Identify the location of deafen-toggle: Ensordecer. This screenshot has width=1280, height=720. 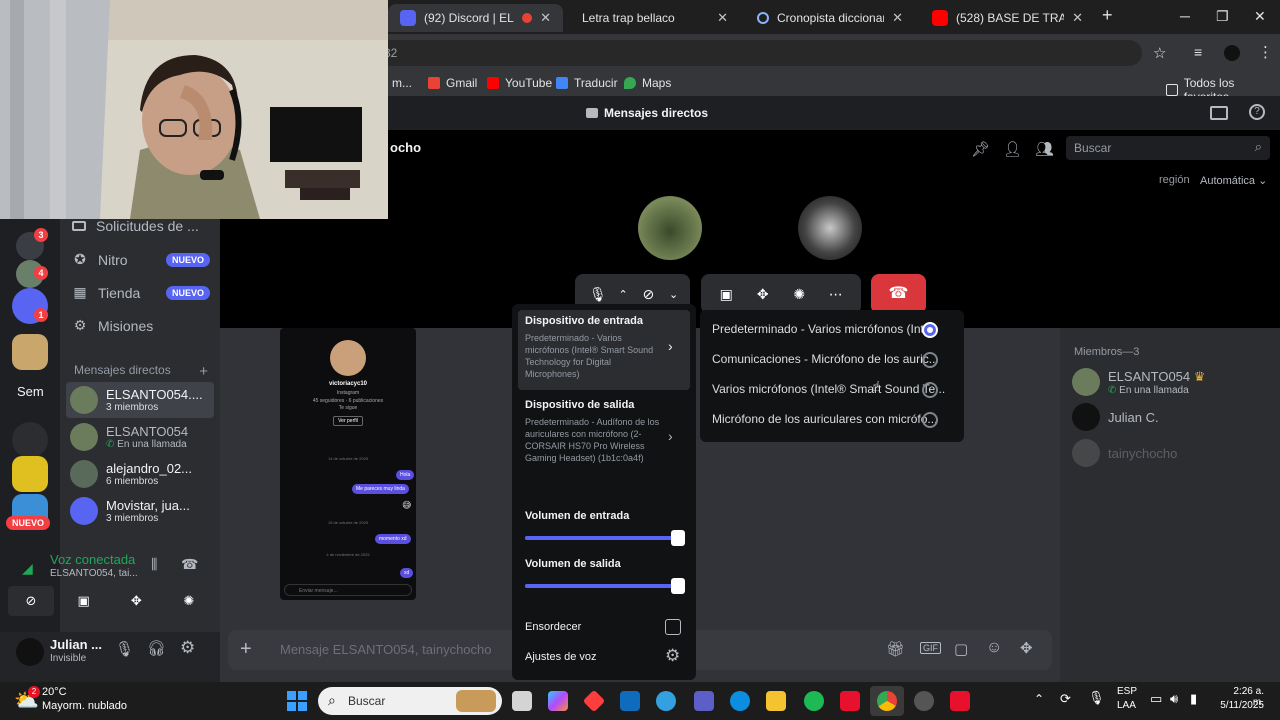
(604, 627).